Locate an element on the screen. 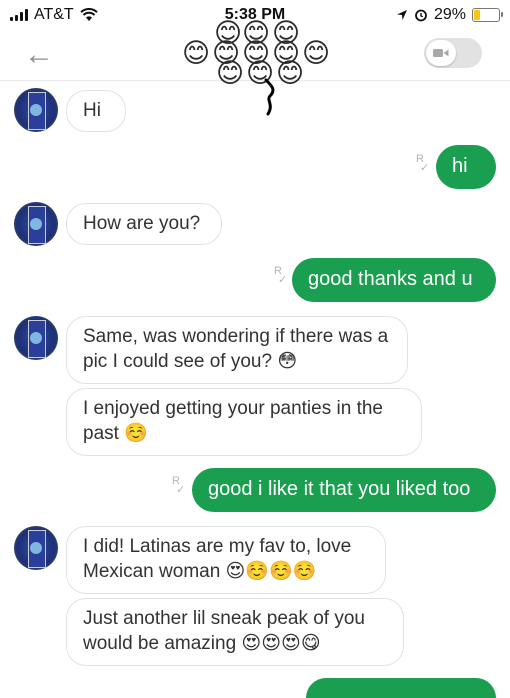  outgoing-message-partial is located at coordinates (401, 688).